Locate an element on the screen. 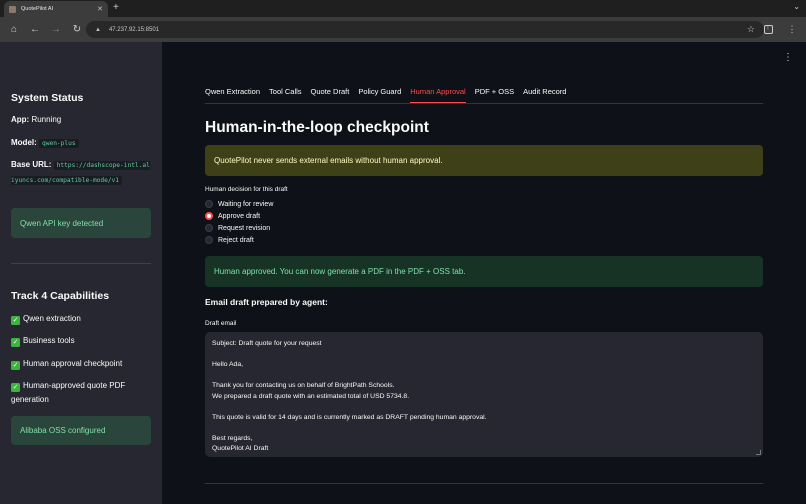  system-status-title: System Status is located at coordinates (47, 98).